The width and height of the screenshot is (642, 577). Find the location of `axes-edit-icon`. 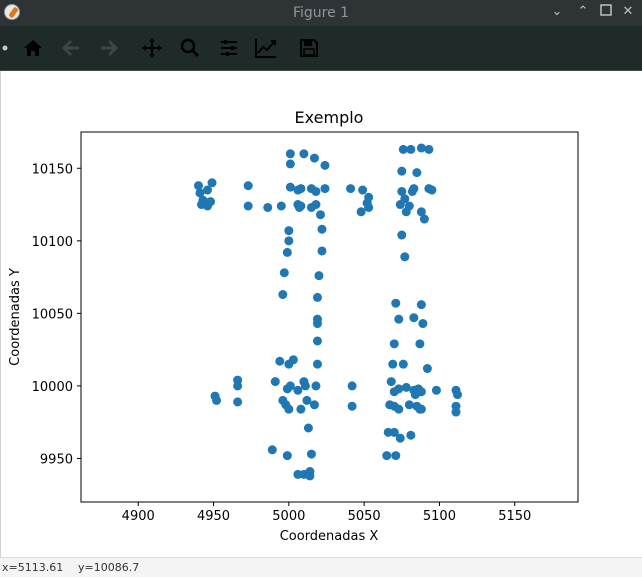

axes-edit-icon is located at coordinates (266, 48).